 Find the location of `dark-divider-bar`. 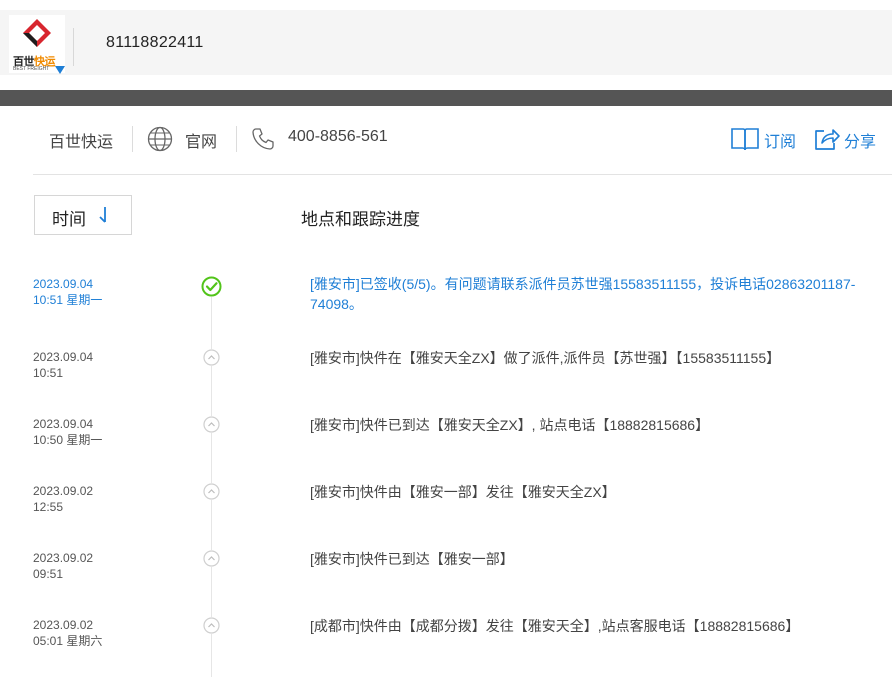

dark-divider-bar is located at coordinates (446, 98).